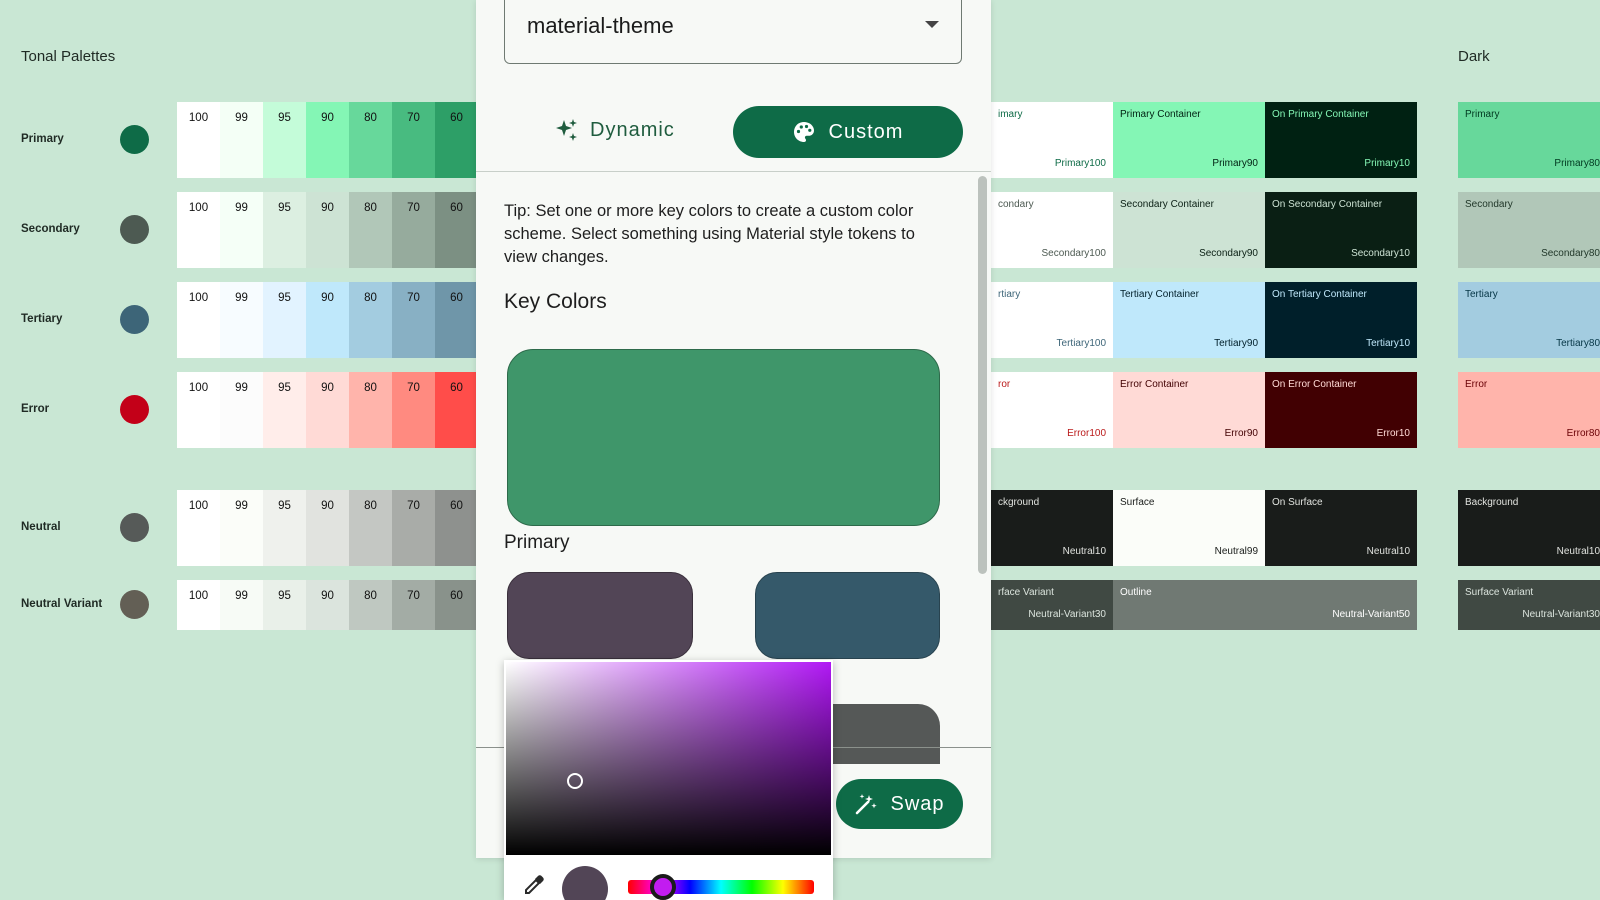 This screenshot has width=1600, height=900. Describe the element at coordinates (575, 781) in the screenshot. I see `saturation-value-handle` at that location.